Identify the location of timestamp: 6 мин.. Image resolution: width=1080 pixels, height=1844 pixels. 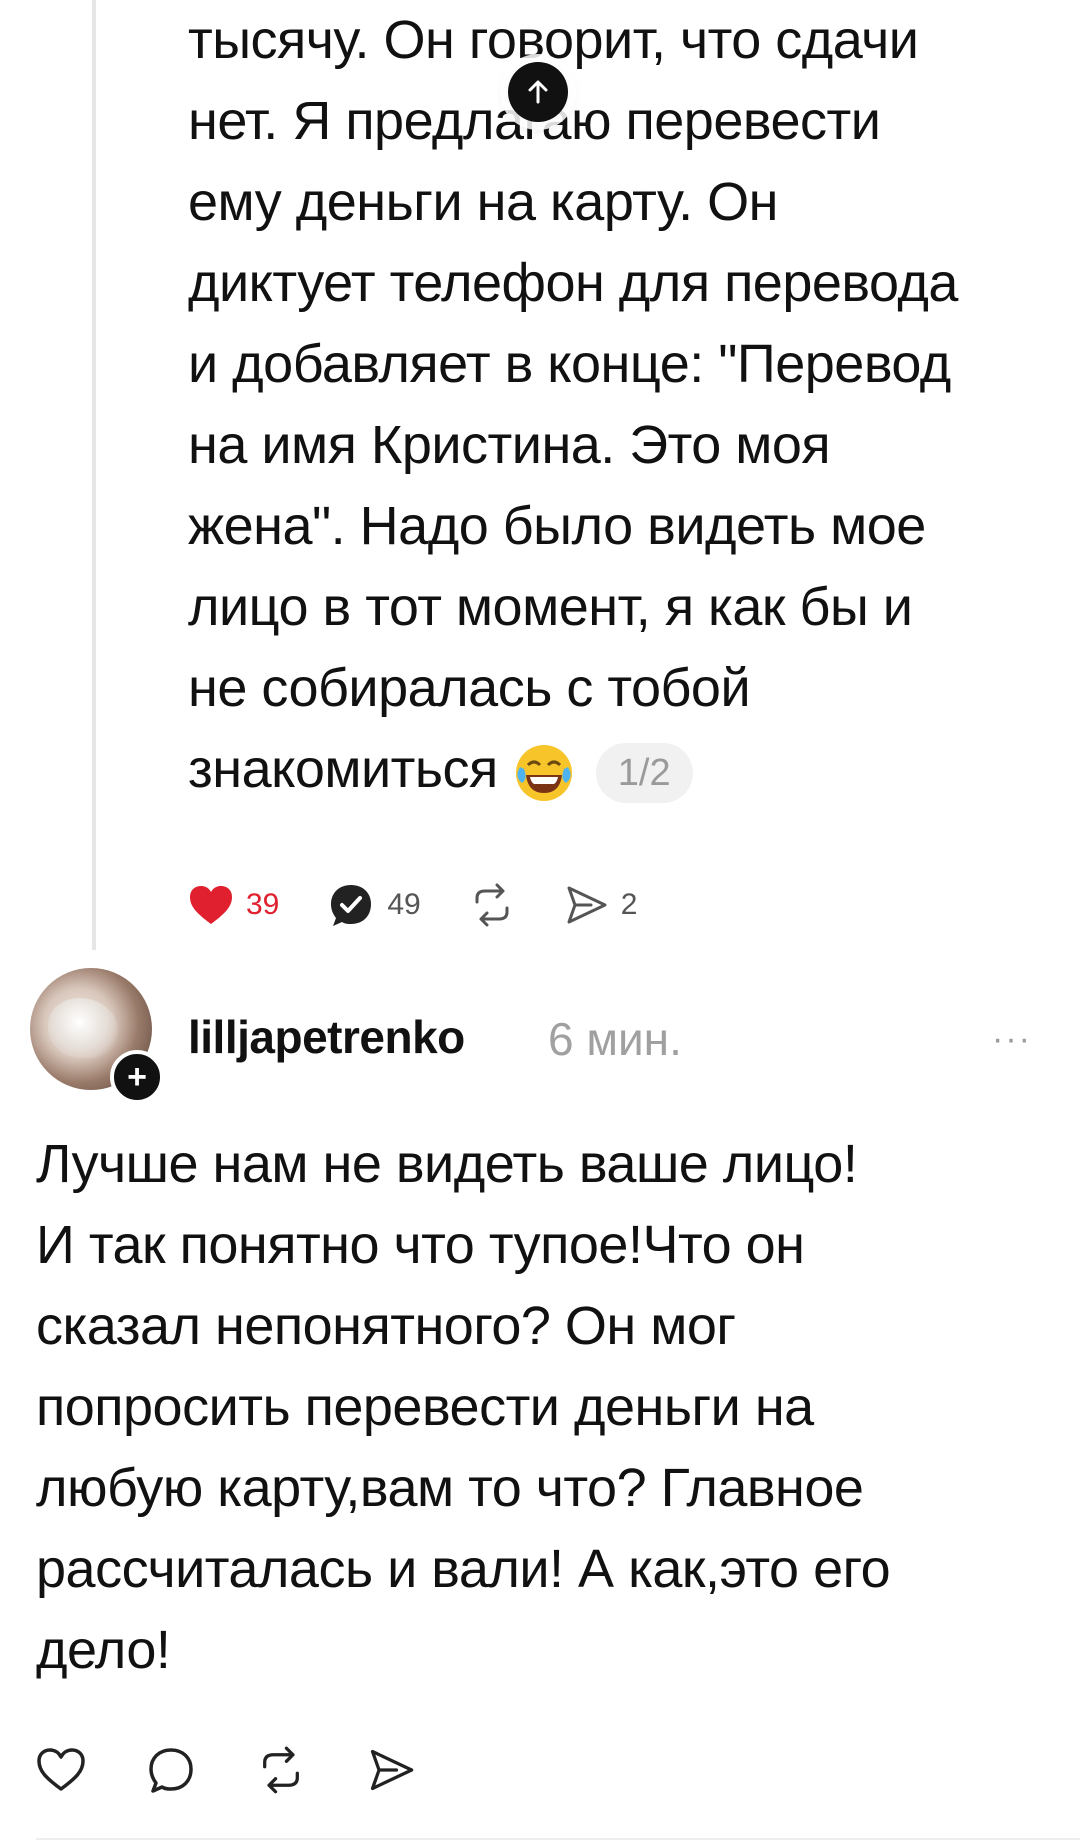
(615, 1039).